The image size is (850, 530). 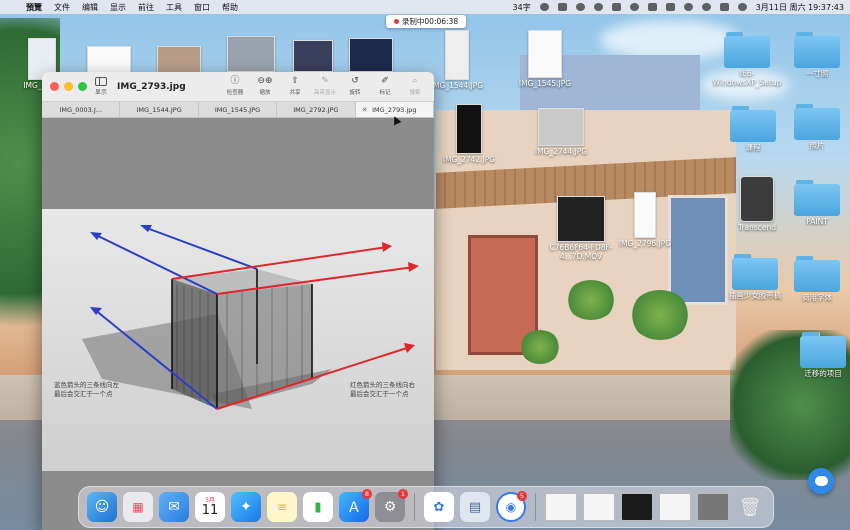 I want to click on desktop-folder: PAINT, so click(x=815, y=203).